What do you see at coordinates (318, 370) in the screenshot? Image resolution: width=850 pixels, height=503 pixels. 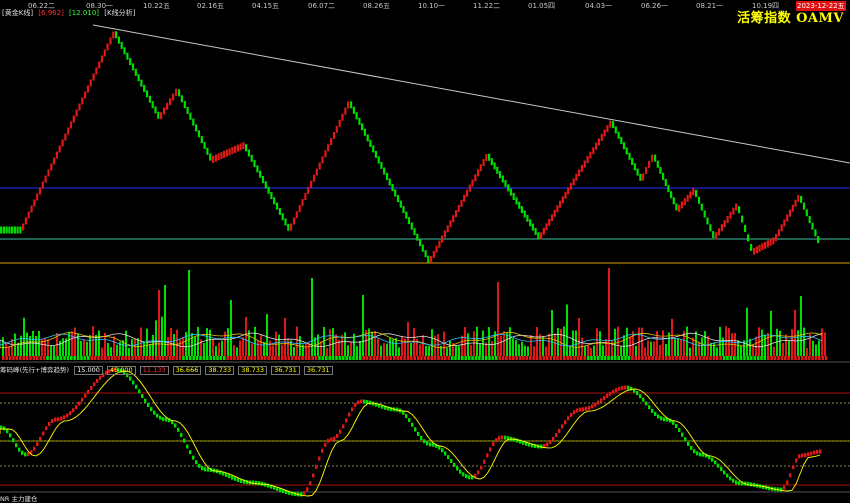 I see `indicator-value: 36.731` at bounding box center [318, 370].